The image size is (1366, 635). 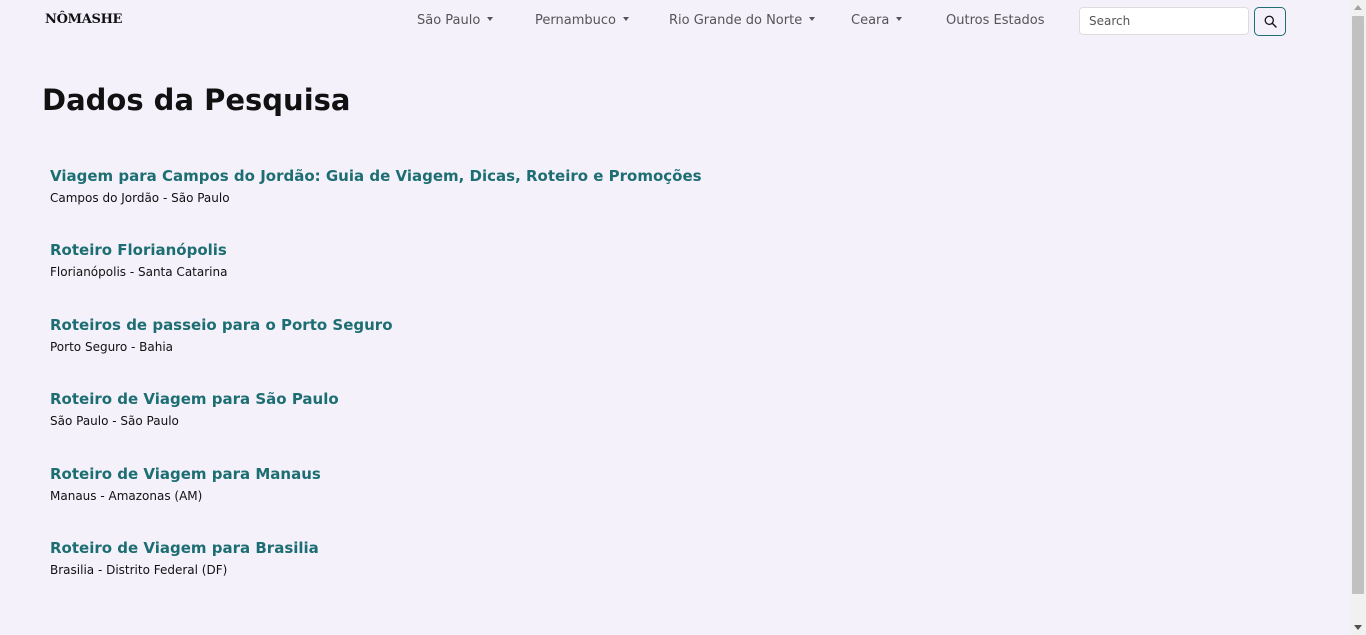 I want to click on result-title-link: Roteiro de Viagem para São Paulo, so click(x=376, y=399).